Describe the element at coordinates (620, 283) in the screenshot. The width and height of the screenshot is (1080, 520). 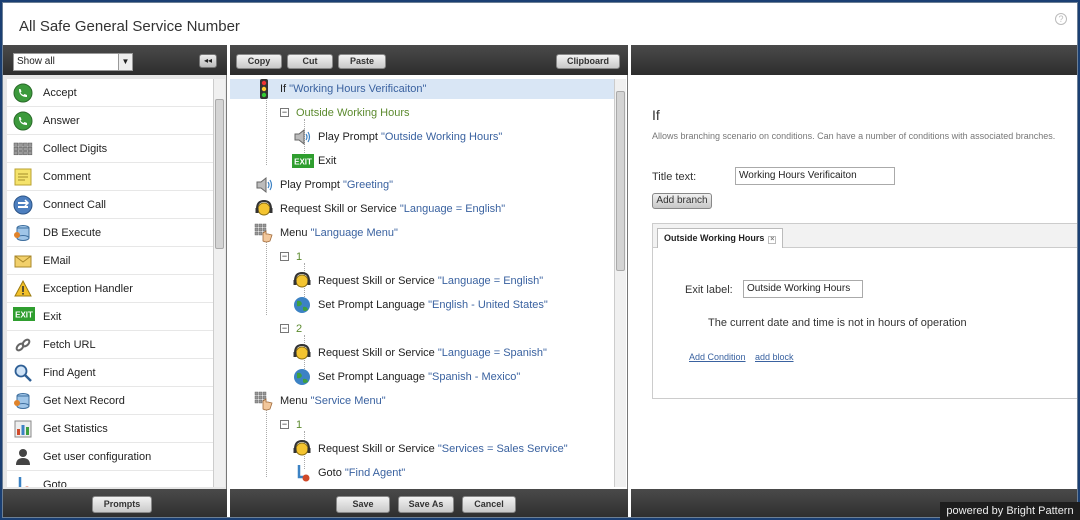
I see `tree-scrollbar` at that location.